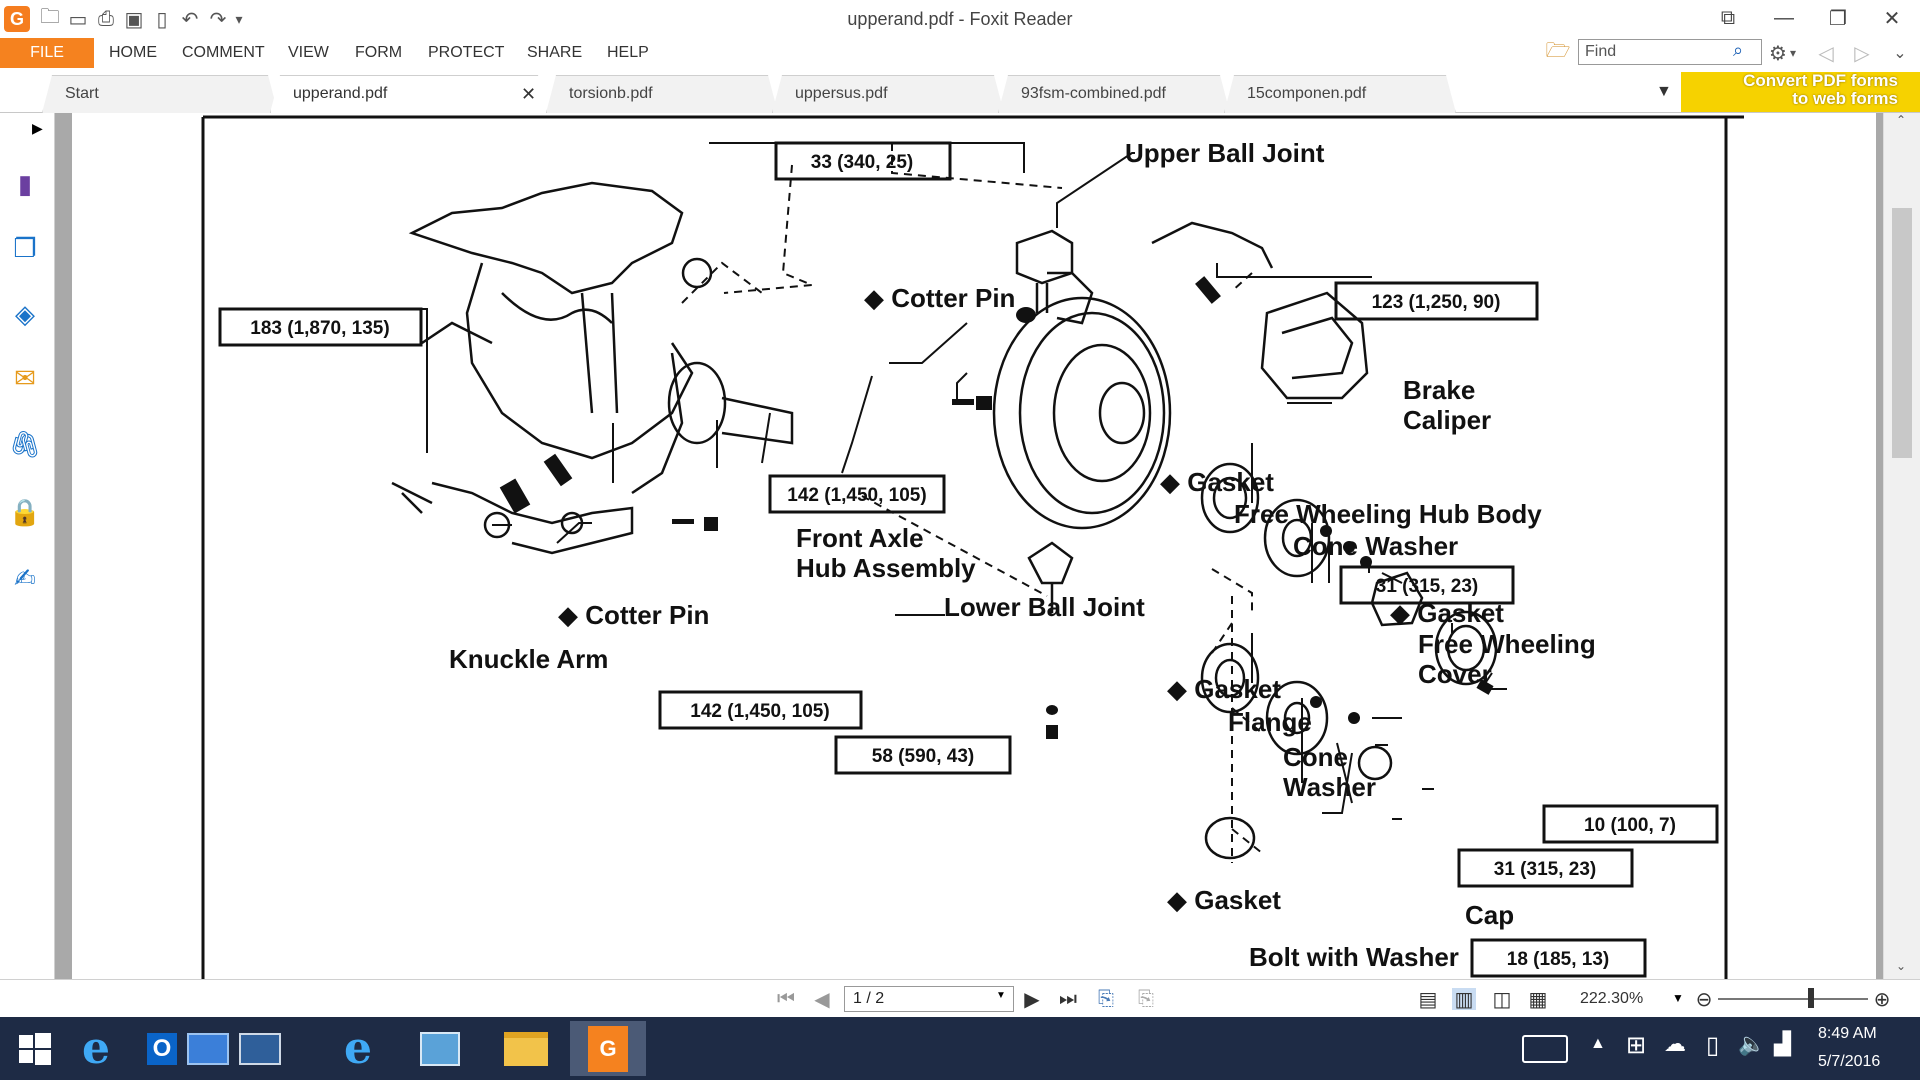  I want to click on torque-31-top: 31 (315, 23), so click(1427, 586).